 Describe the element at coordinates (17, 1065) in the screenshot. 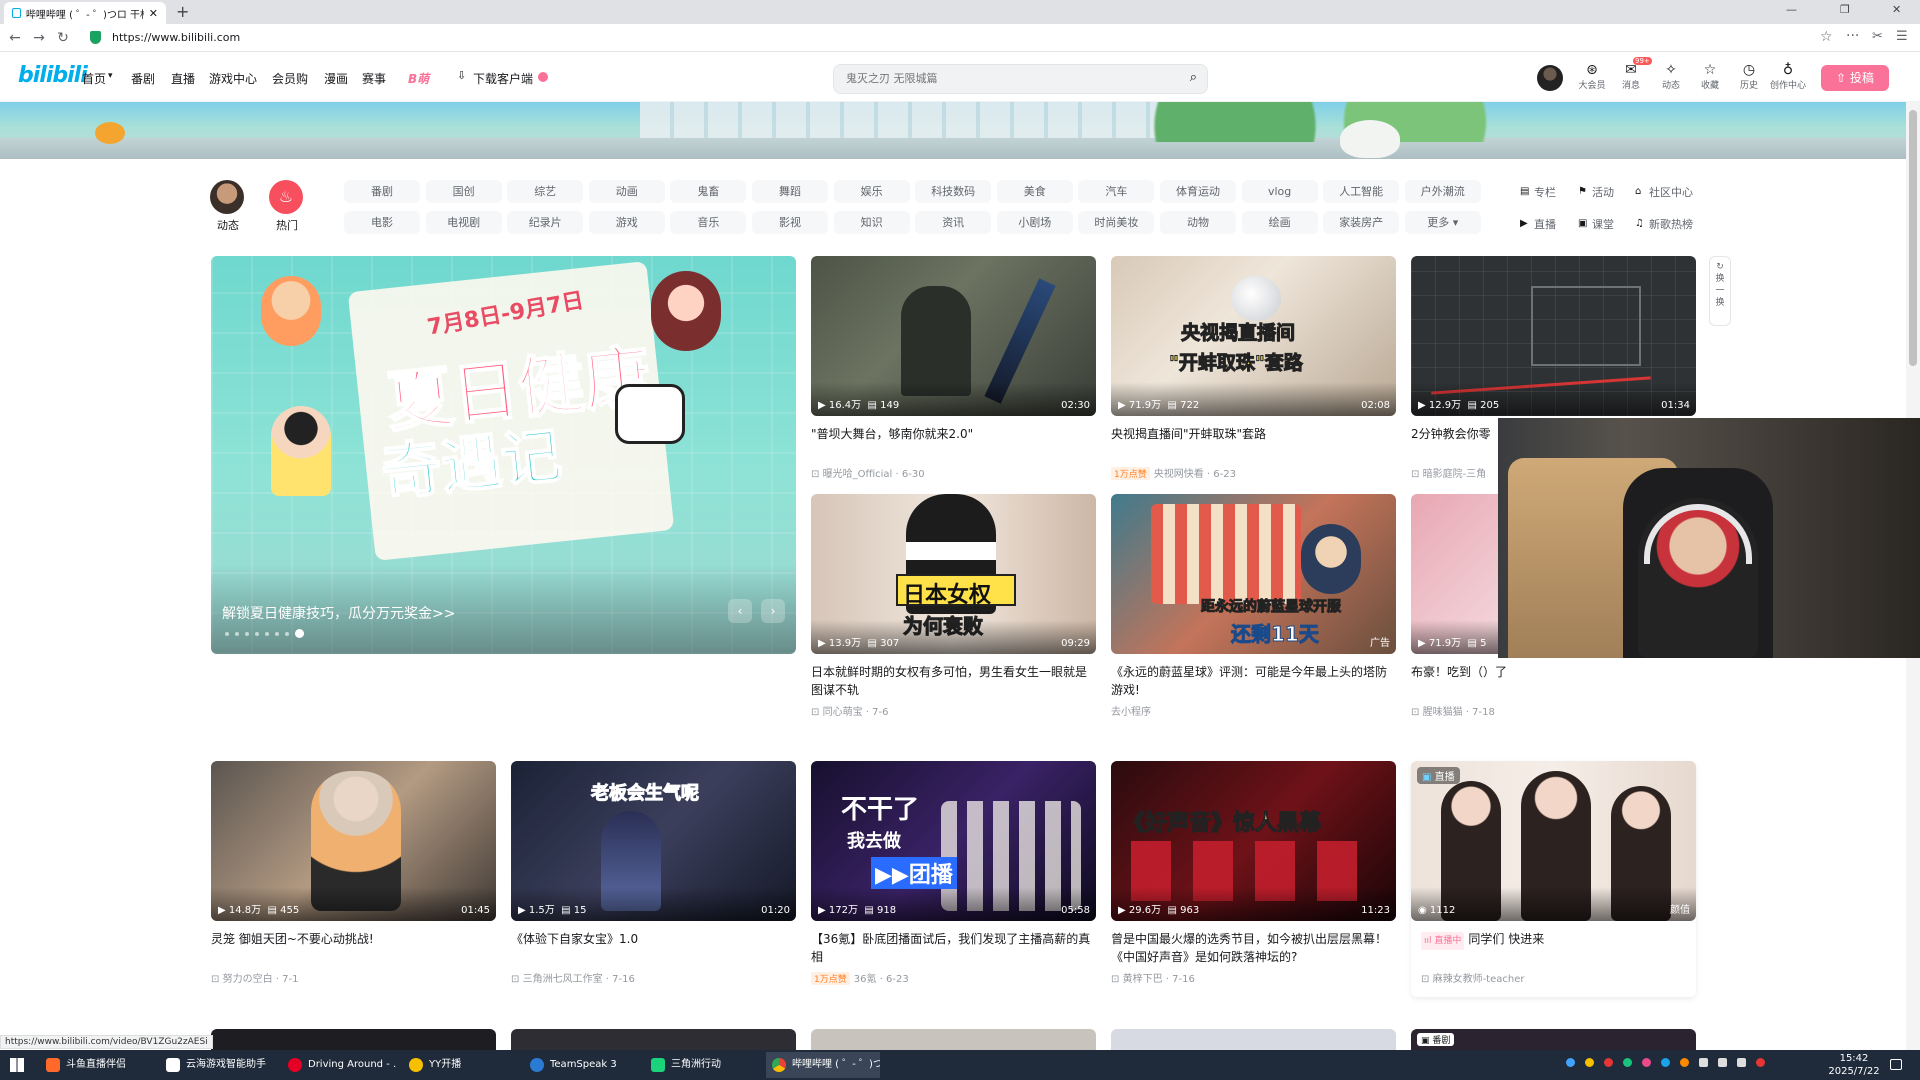

I see `windows-start-icon` at that location.